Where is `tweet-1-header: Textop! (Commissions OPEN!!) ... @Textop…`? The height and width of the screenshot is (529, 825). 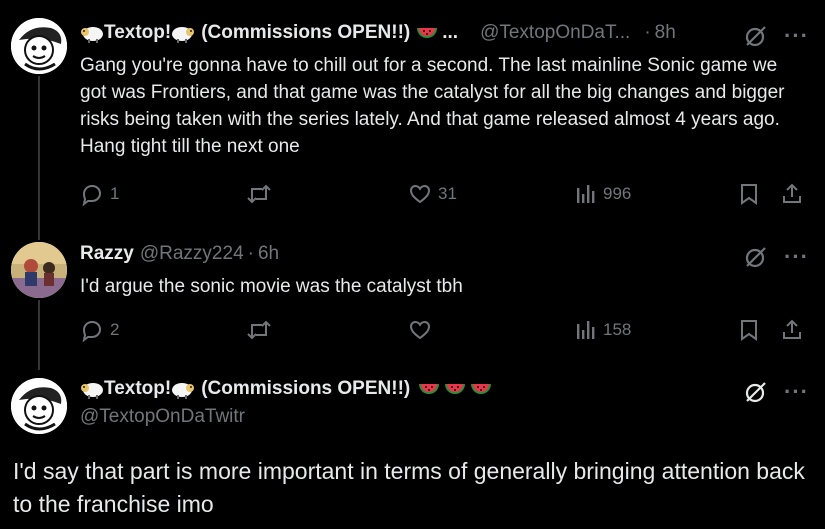 tweet-1-header: Textop! (Commissions OPEN!!) ... @Textop… is located at coordinates (378, 33).